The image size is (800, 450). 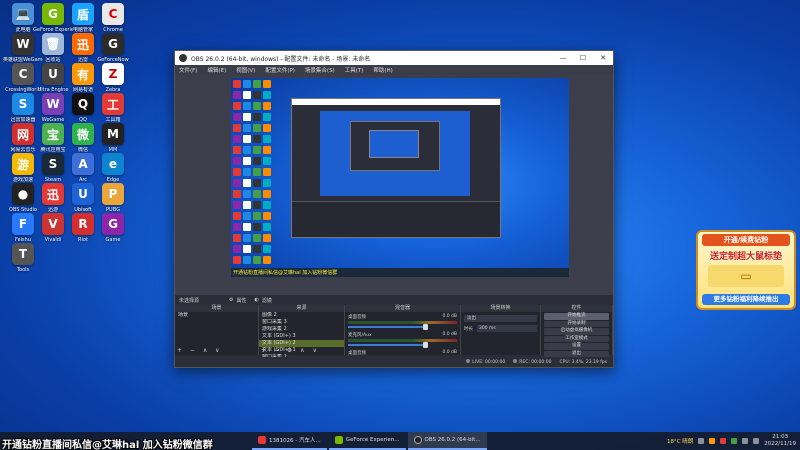 I want to click on maximize-icon: ☐, so click(x=583, y=58).